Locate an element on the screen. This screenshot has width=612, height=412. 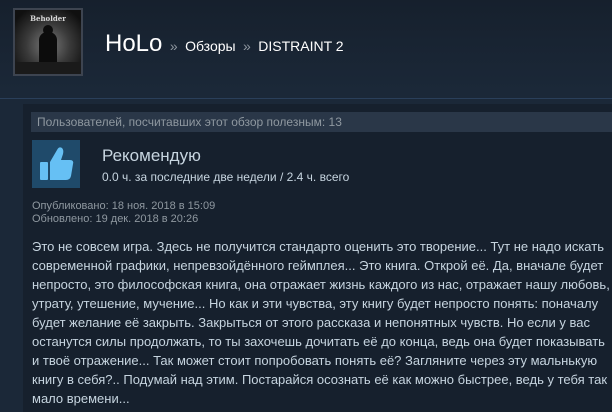
avatar-image: Beholder is located at coordinates (48, 42).